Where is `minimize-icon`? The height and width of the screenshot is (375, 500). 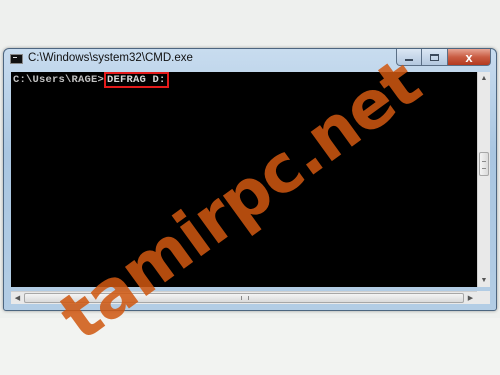 minimize-icon is located at coordinates (409, 60).